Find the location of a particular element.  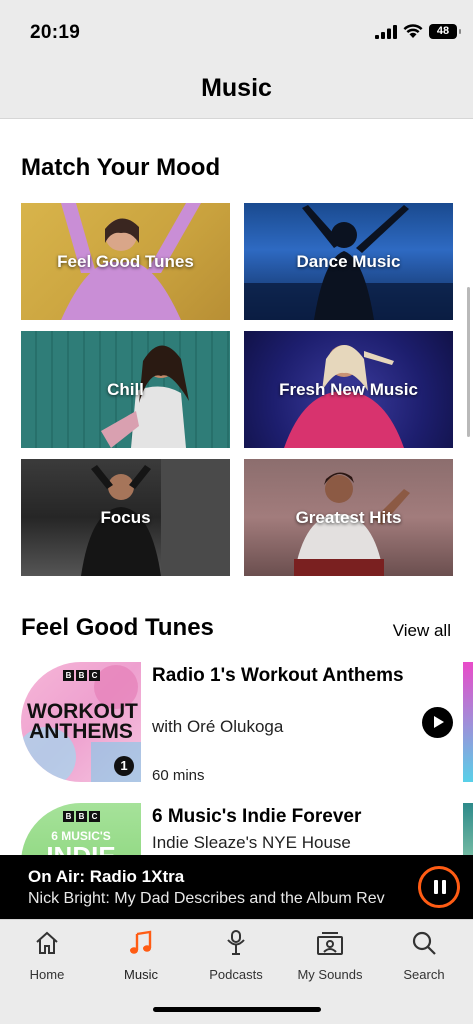

cellular-signal-icon is located at coordinates (386, 31).